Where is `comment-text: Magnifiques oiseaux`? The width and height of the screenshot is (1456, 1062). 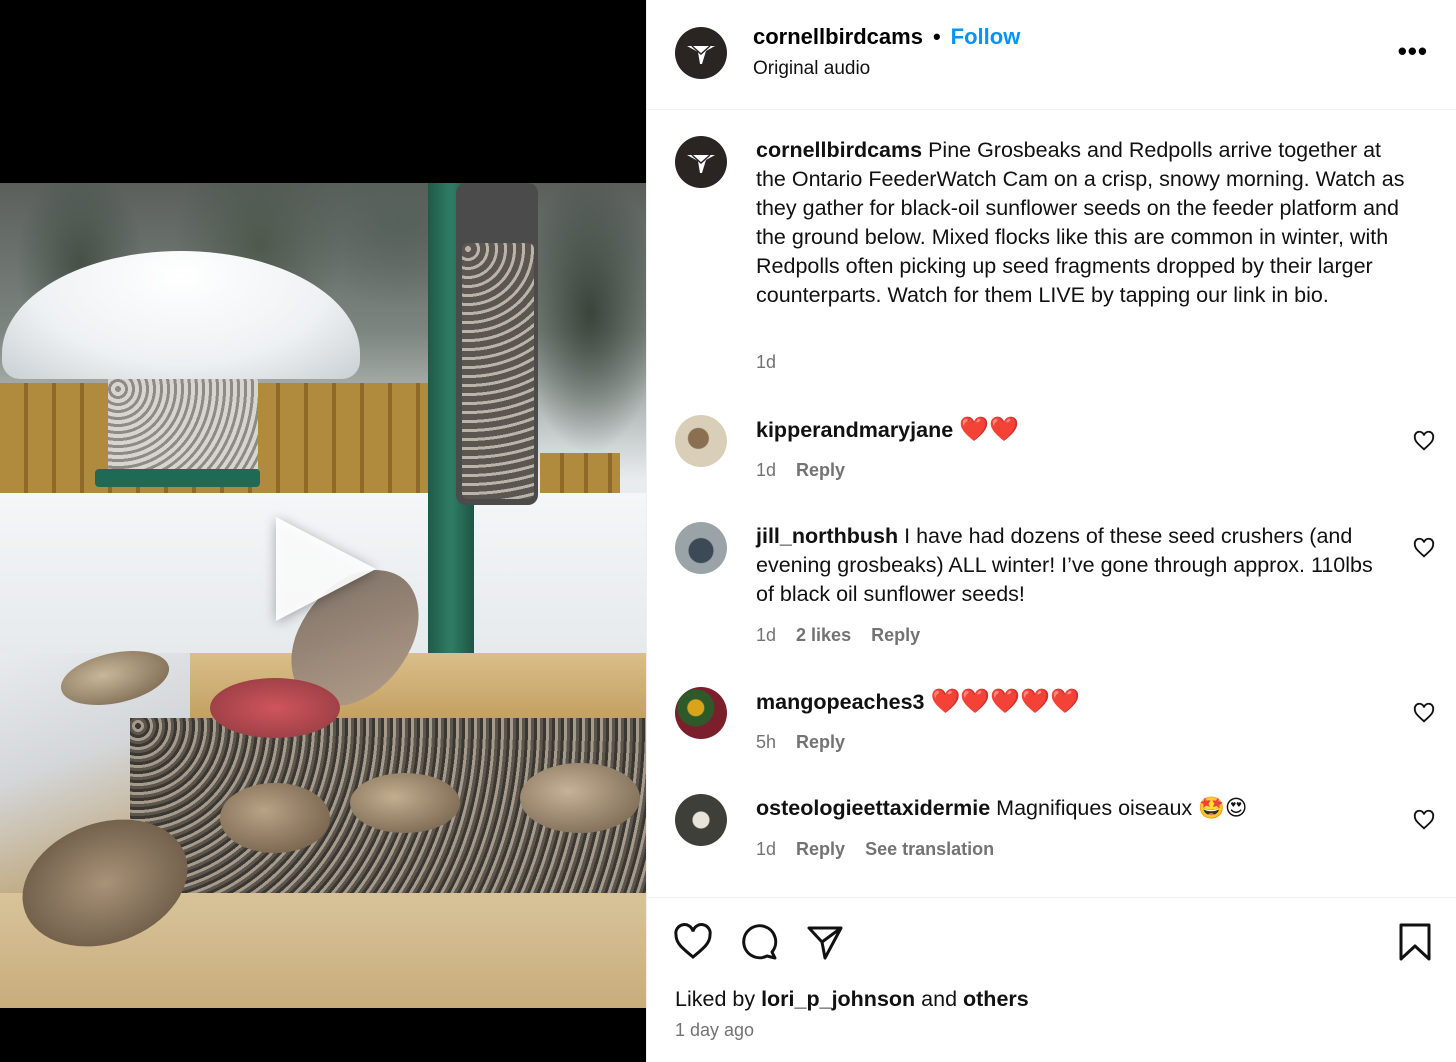 comment-text: Magnifiques oiseaux is located at coordinates (1094, 808).